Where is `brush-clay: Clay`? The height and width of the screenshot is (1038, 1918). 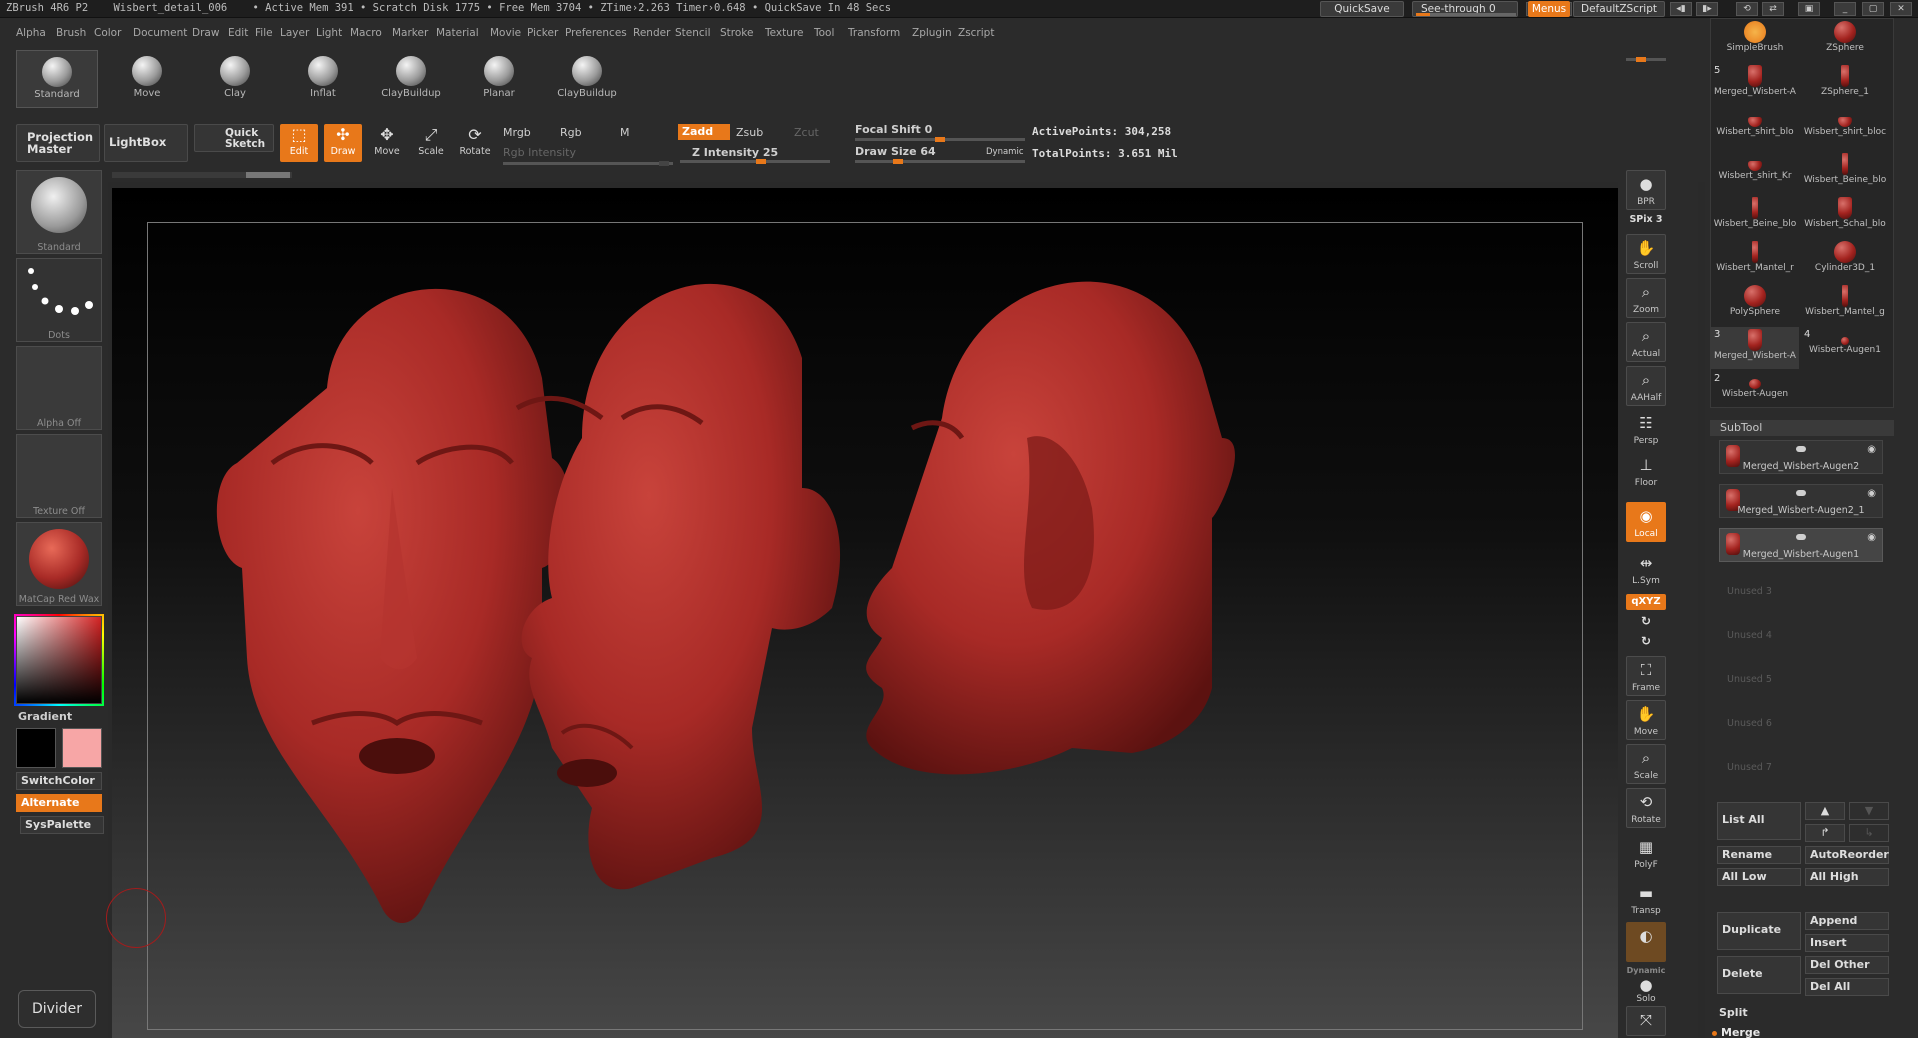
brush-clay: Clay is located at coordinates (235, 79).